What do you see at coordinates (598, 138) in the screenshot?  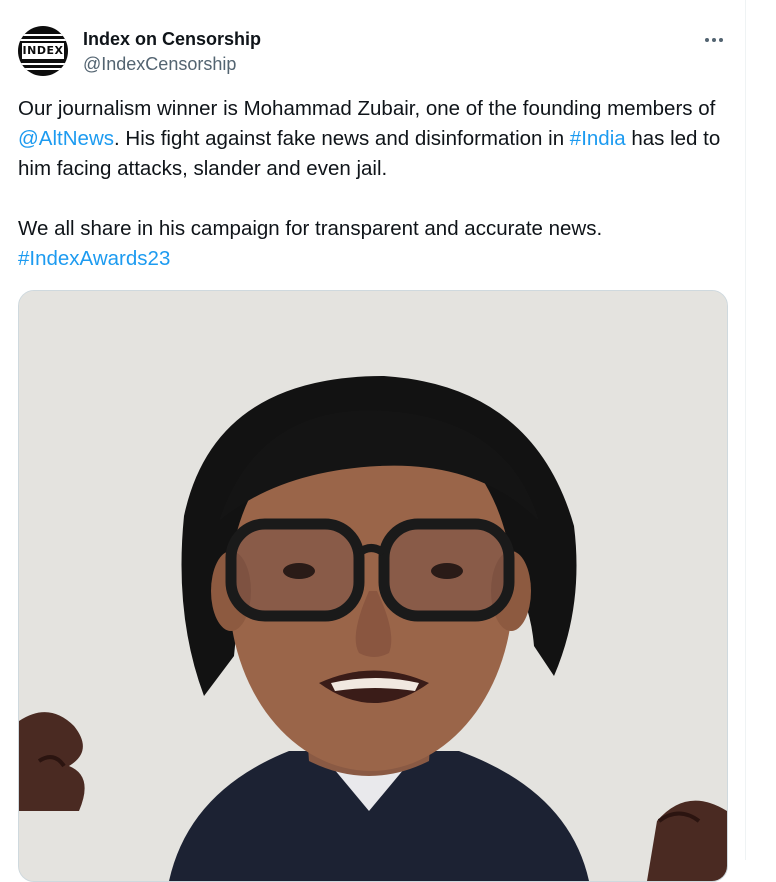 I see `hashtag-link: #India` at bounding box center [598, 138].